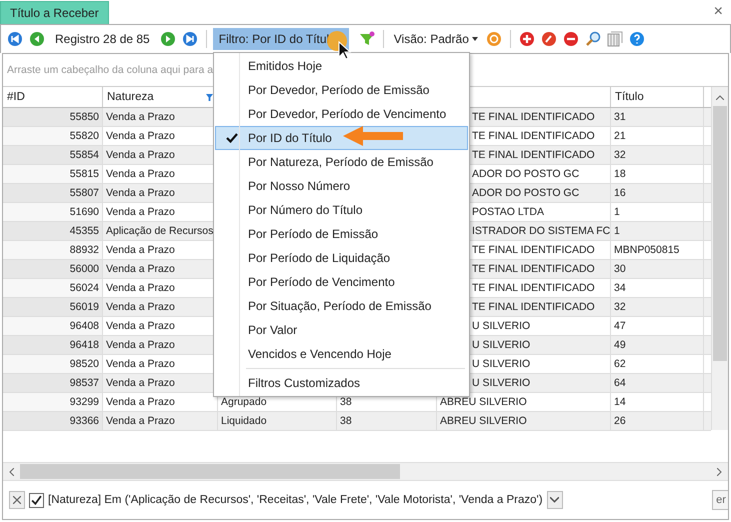  What do you see at coordinates (244, 421) in the screenshot?
I see `table-cell: Liquidado` at bounding box center [244, 421].